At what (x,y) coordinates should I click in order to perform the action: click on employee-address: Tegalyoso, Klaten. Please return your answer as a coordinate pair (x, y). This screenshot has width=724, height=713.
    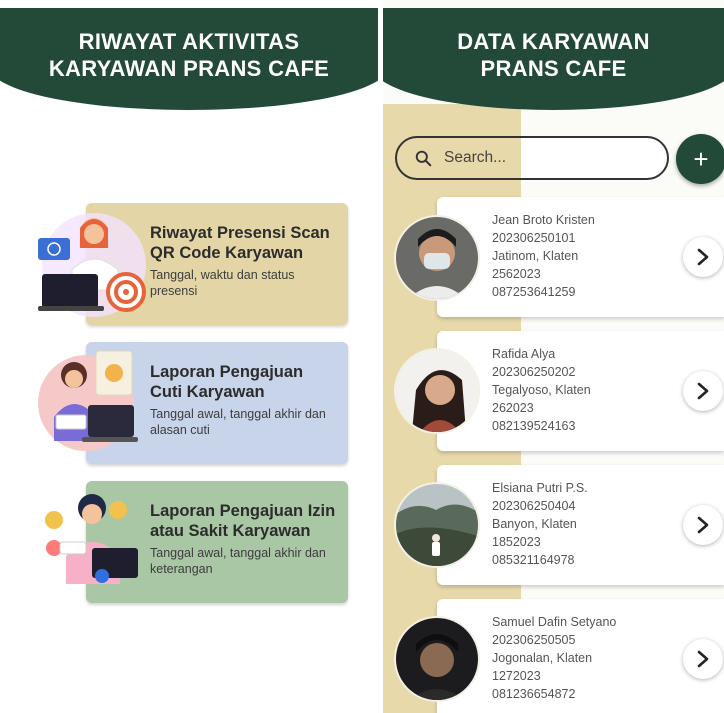
    Looking at the image, I should click on (541, 390).